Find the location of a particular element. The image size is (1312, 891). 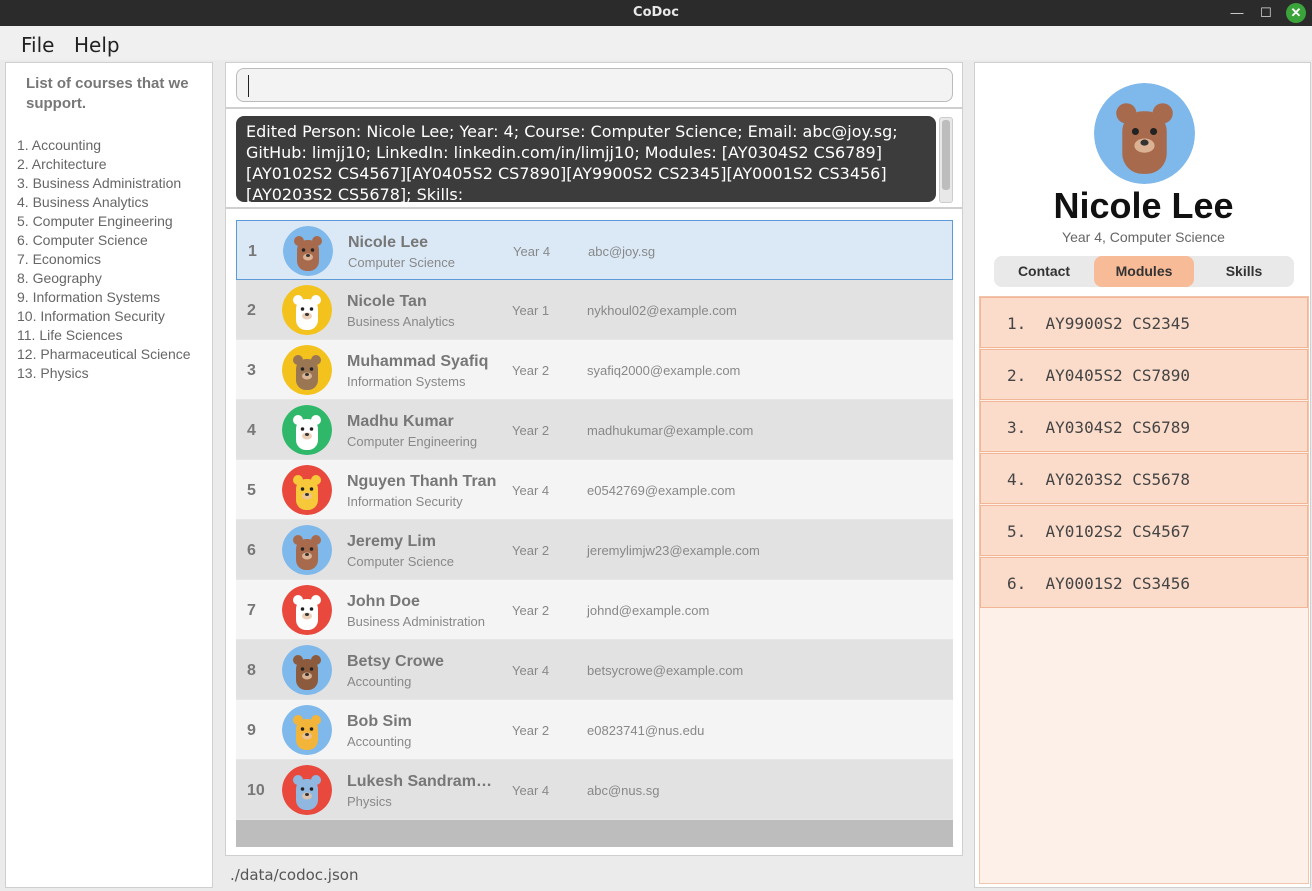

command-box is located at coordinates (594, 85).